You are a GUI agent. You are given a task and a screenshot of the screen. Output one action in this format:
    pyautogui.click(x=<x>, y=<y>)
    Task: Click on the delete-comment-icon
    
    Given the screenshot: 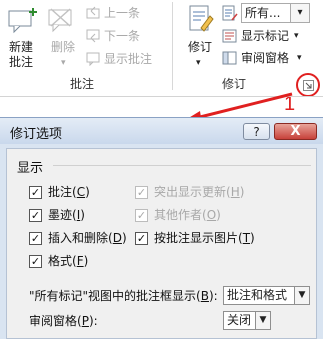 What is the action you would take?
    pyautogui.click(x=63, y=21)
    